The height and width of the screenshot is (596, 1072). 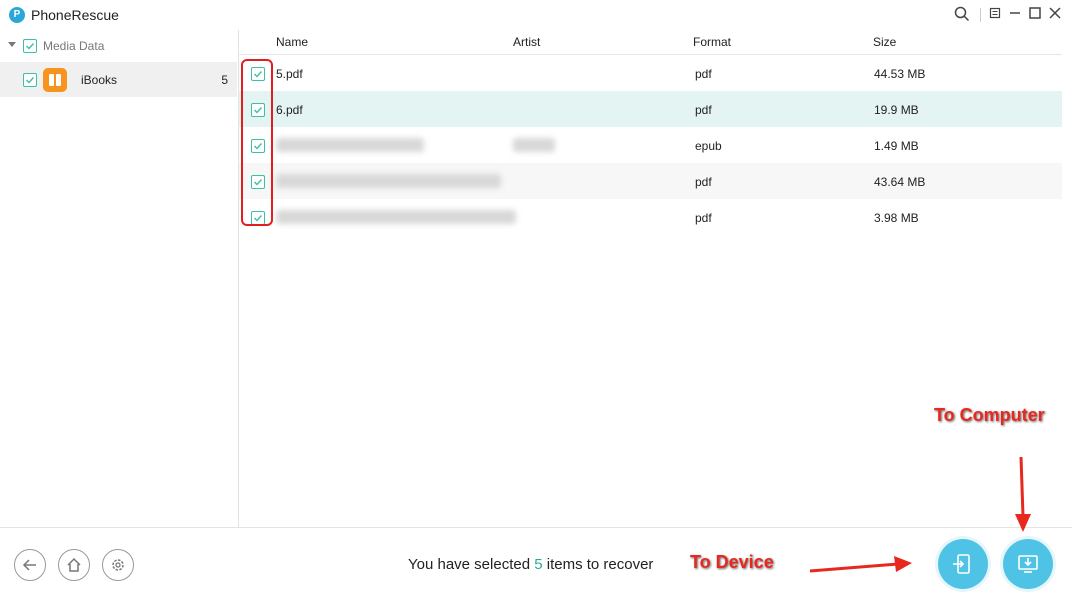 I want to click on annotation-arrows, so click(x=920, y=514).